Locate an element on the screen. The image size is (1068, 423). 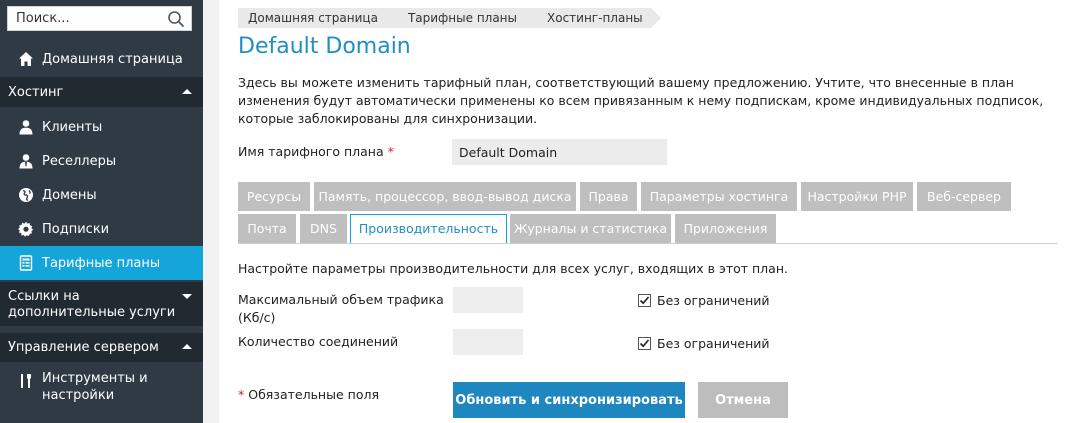
sidebar-item-domains: Домены is located at coordinates (101, 195).